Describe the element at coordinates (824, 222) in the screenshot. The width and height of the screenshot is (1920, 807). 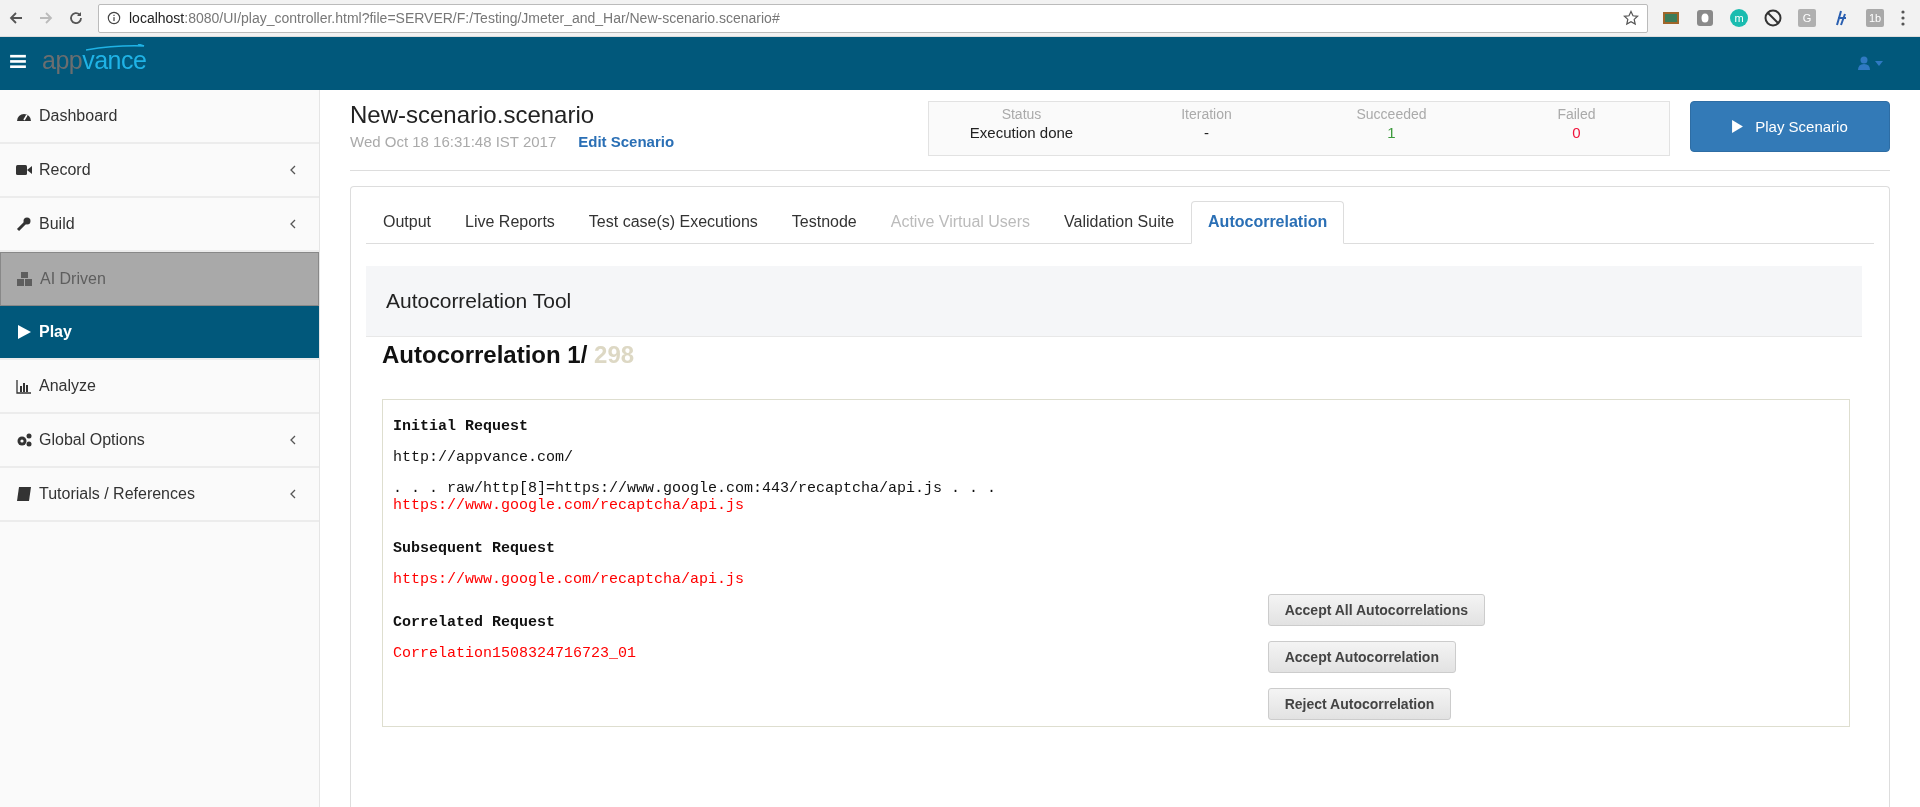
I see `tab: Testnode` at that location.